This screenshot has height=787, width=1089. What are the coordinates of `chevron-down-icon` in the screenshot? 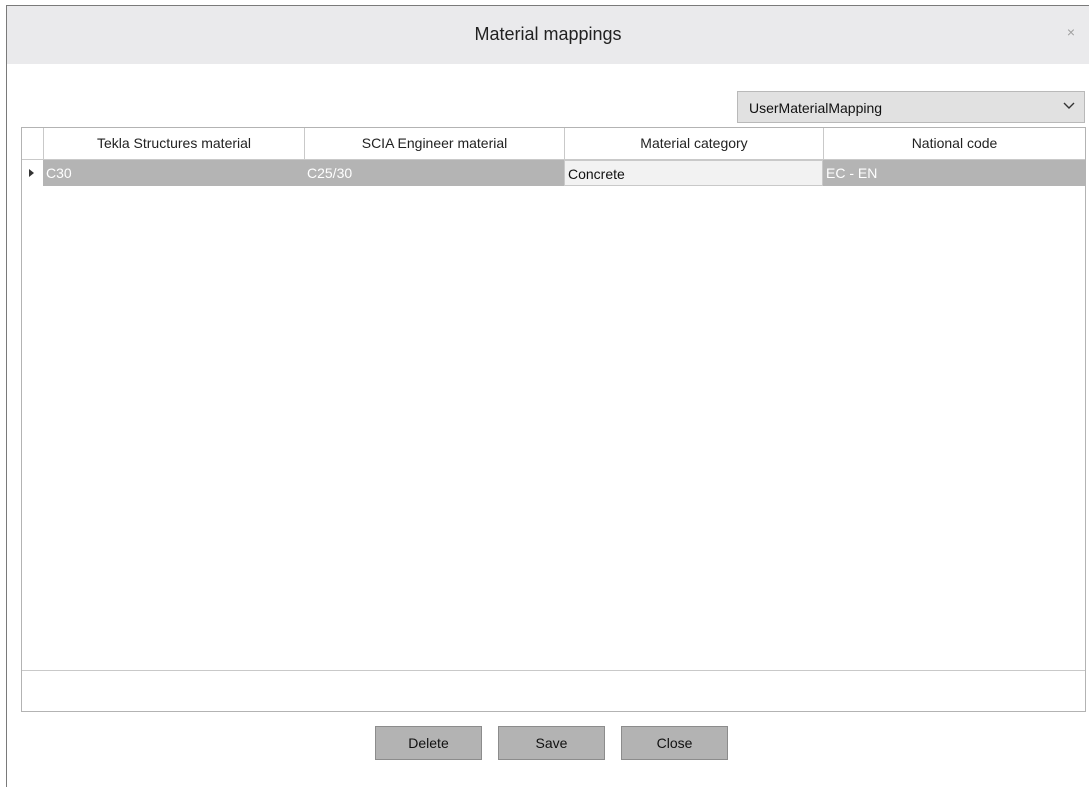 It's located at (1069, 105).